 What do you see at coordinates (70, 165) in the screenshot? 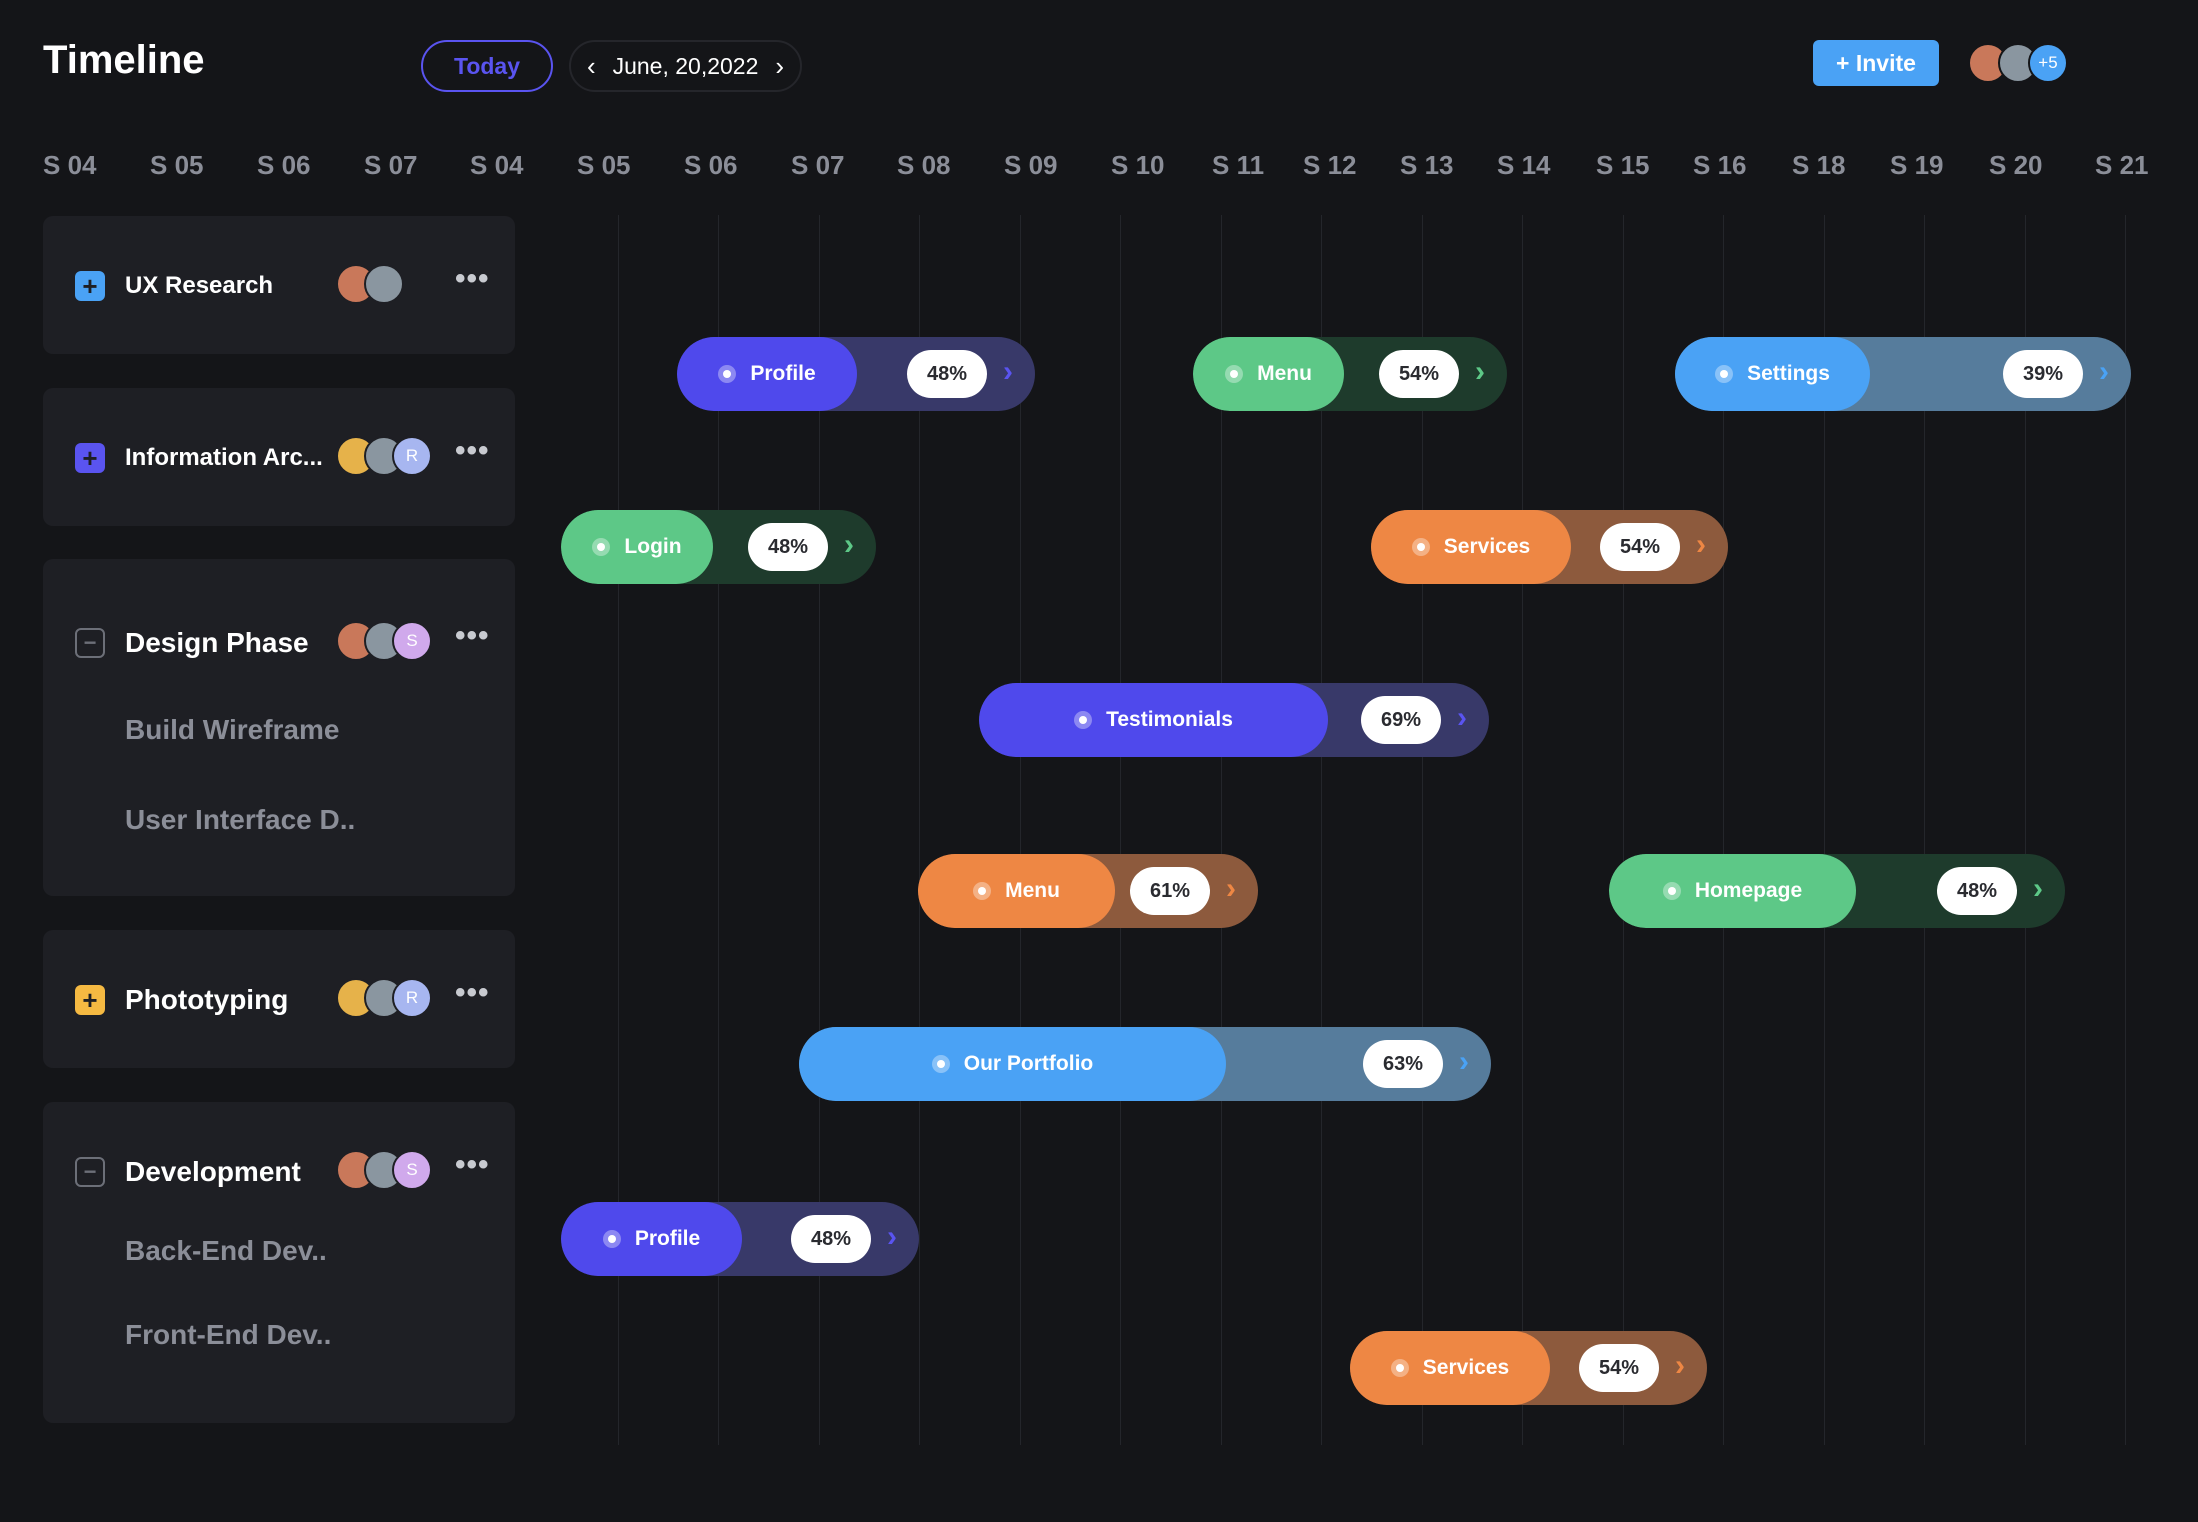
I see `week-label: S 04` at bounding box center [70, 165].